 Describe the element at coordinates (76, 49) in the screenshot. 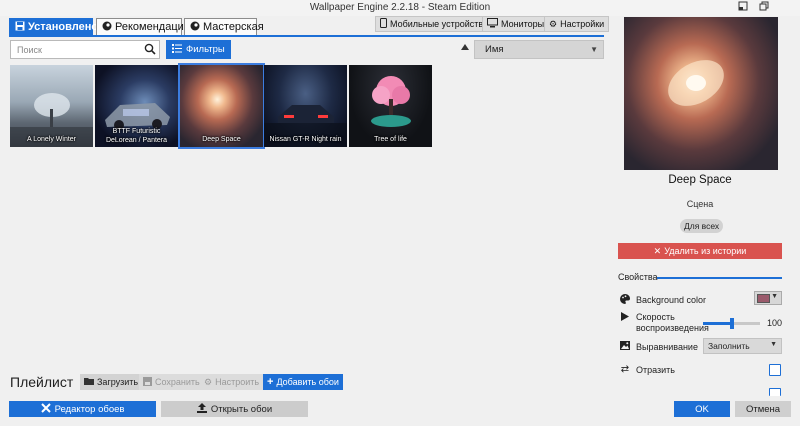

I see `search-input` at that location.